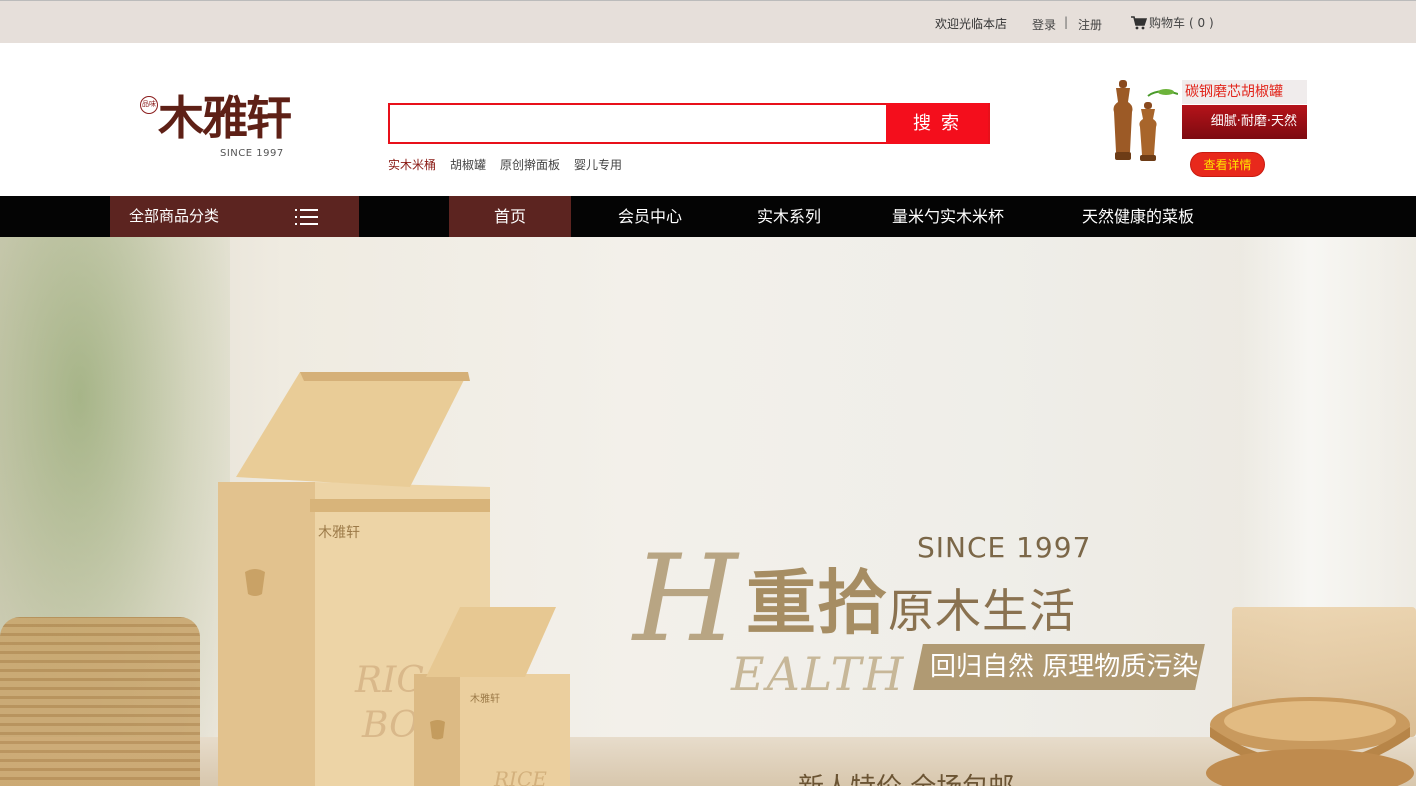 This screenshot has height=786, width=1416. What do you see at coordinates (789, 216) in the screenshot?
I see `nav-item-solid-wood: 实木系列` at bounding box center [789, 216].